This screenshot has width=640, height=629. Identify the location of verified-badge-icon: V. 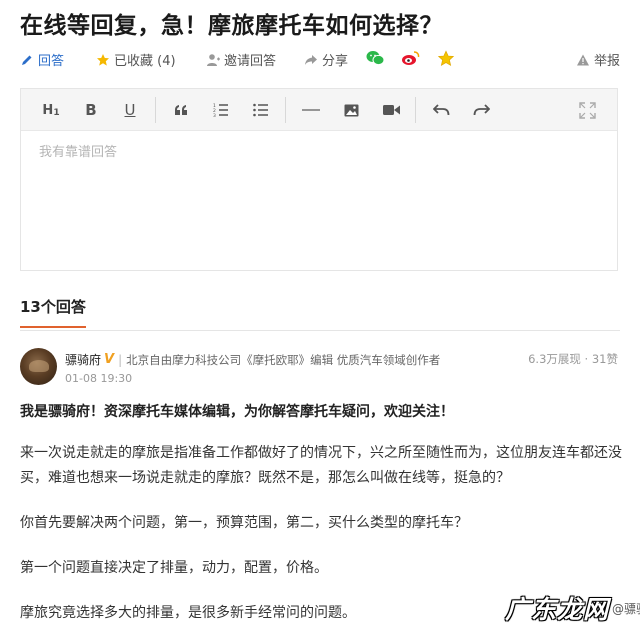
(109, 359).